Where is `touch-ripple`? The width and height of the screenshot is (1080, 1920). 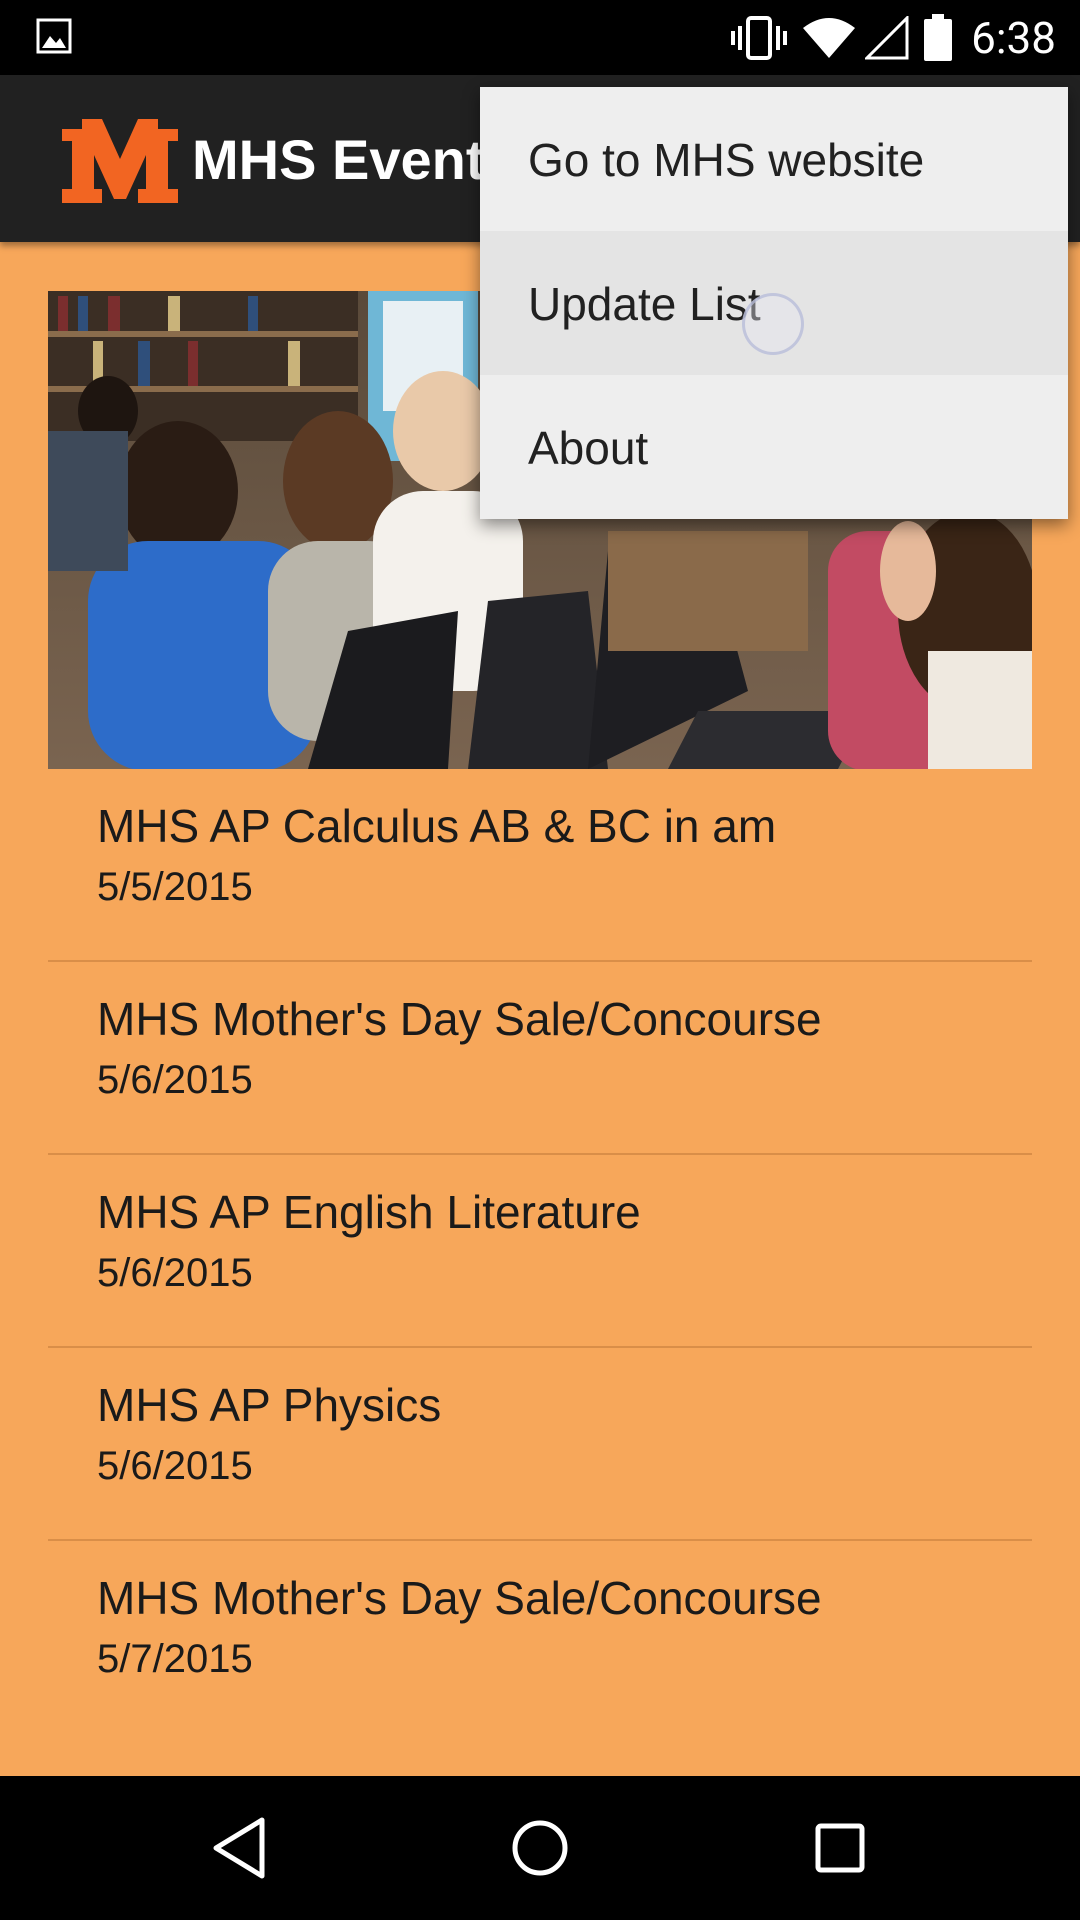 touch-ripple is located at coordinates (773, 324).